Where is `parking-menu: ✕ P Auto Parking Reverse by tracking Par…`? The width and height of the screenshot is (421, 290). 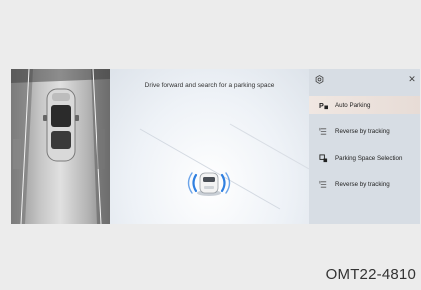 parking-menu: ✕ P Auto Parking Reverse by tracking Par… is located at coordinates (364, 146).